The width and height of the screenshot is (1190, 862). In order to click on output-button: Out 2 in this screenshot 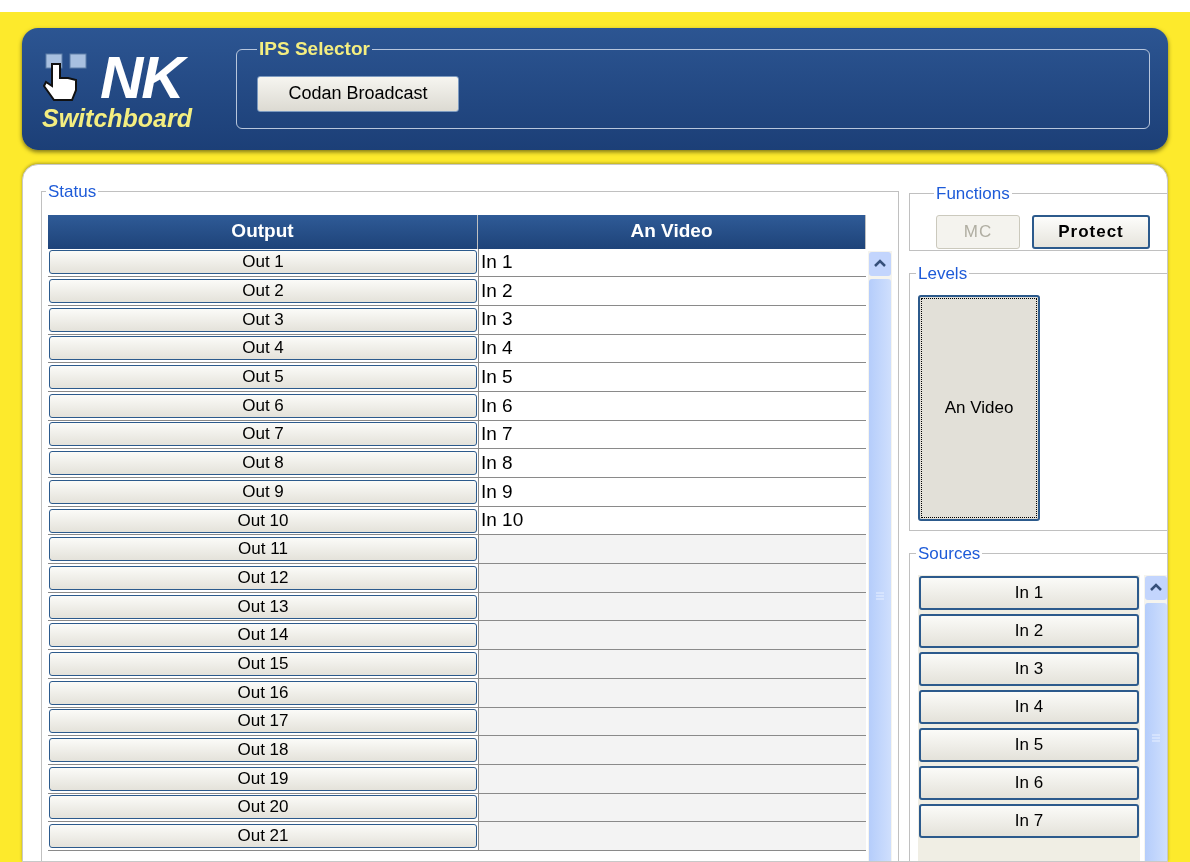, I will do `click(263, 291)`.